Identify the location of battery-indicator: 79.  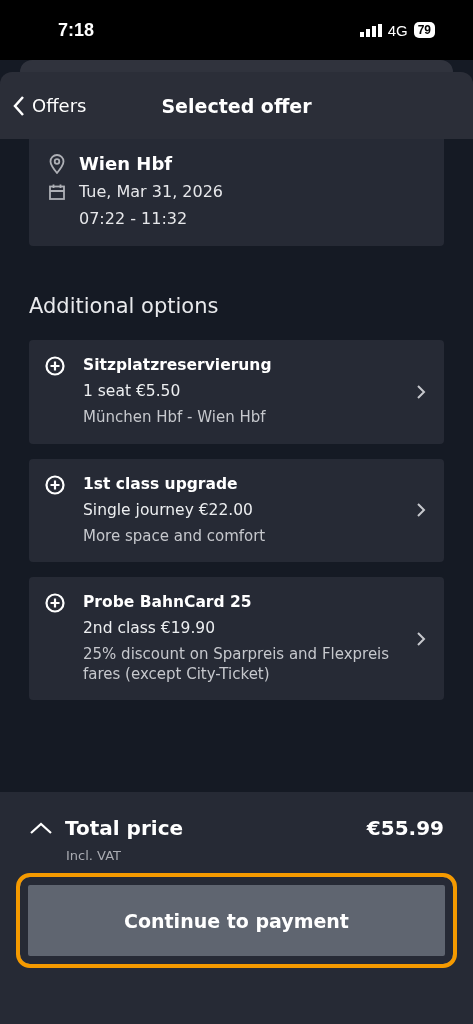
(424, 30).